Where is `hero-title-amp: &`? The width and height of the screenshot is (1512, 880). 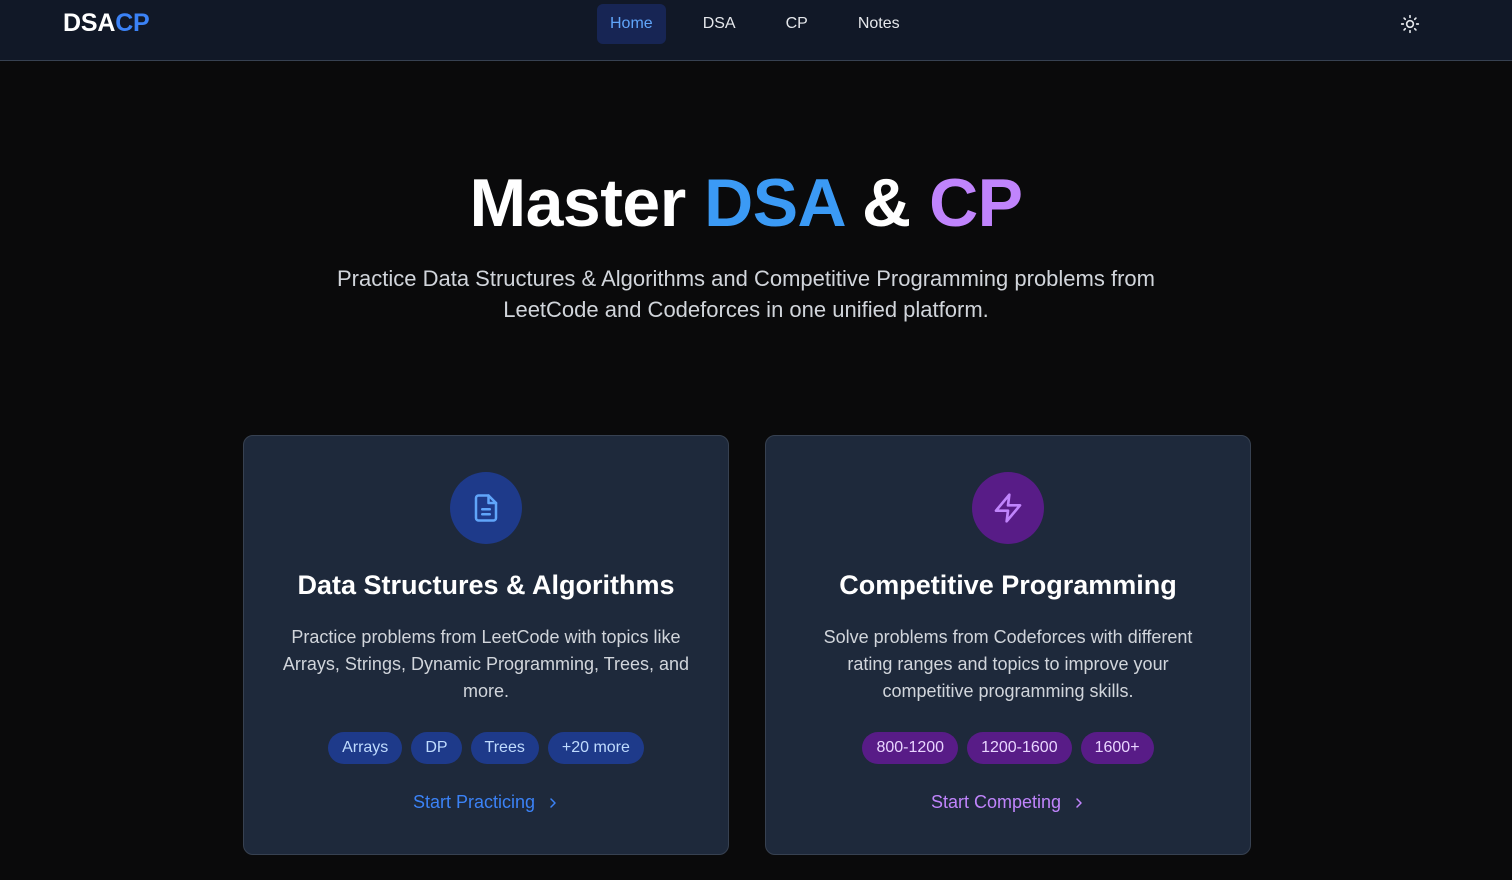 hero-title-amp: & is located at coordinates (886, 203).